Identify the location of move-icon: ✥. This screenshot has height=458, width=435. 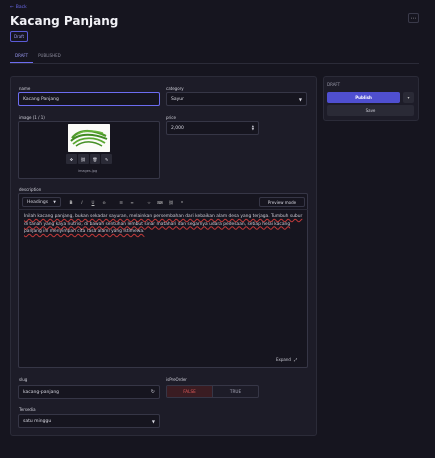
(71, 159).